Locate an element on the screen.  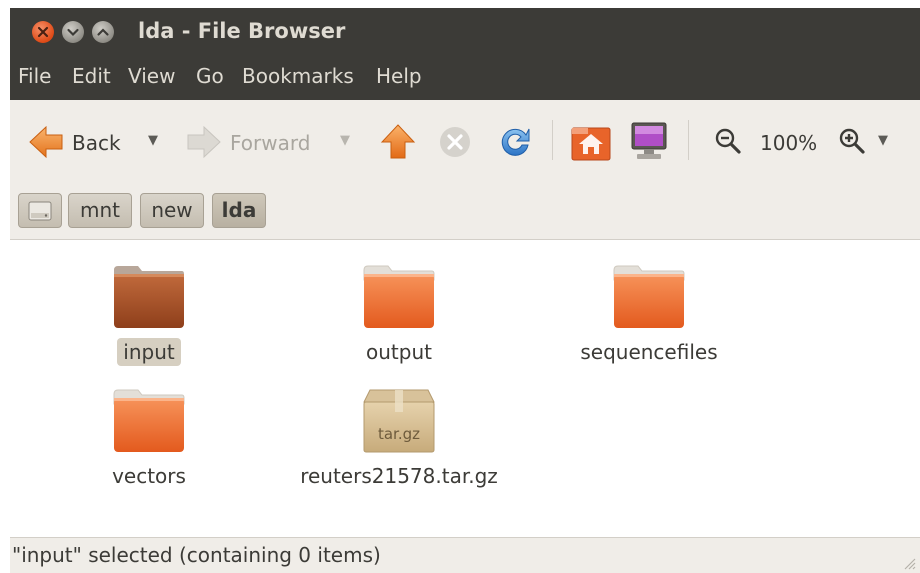
forward-arrow-icon is located at coordinates (204, 142).